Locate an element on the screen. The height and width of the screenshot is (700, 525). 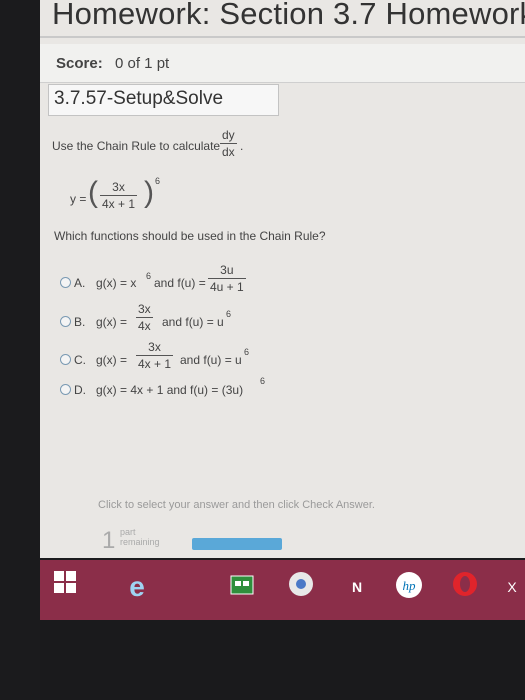
option-b-g-fraction: 3x 4x is located at coordinates (144, 317).